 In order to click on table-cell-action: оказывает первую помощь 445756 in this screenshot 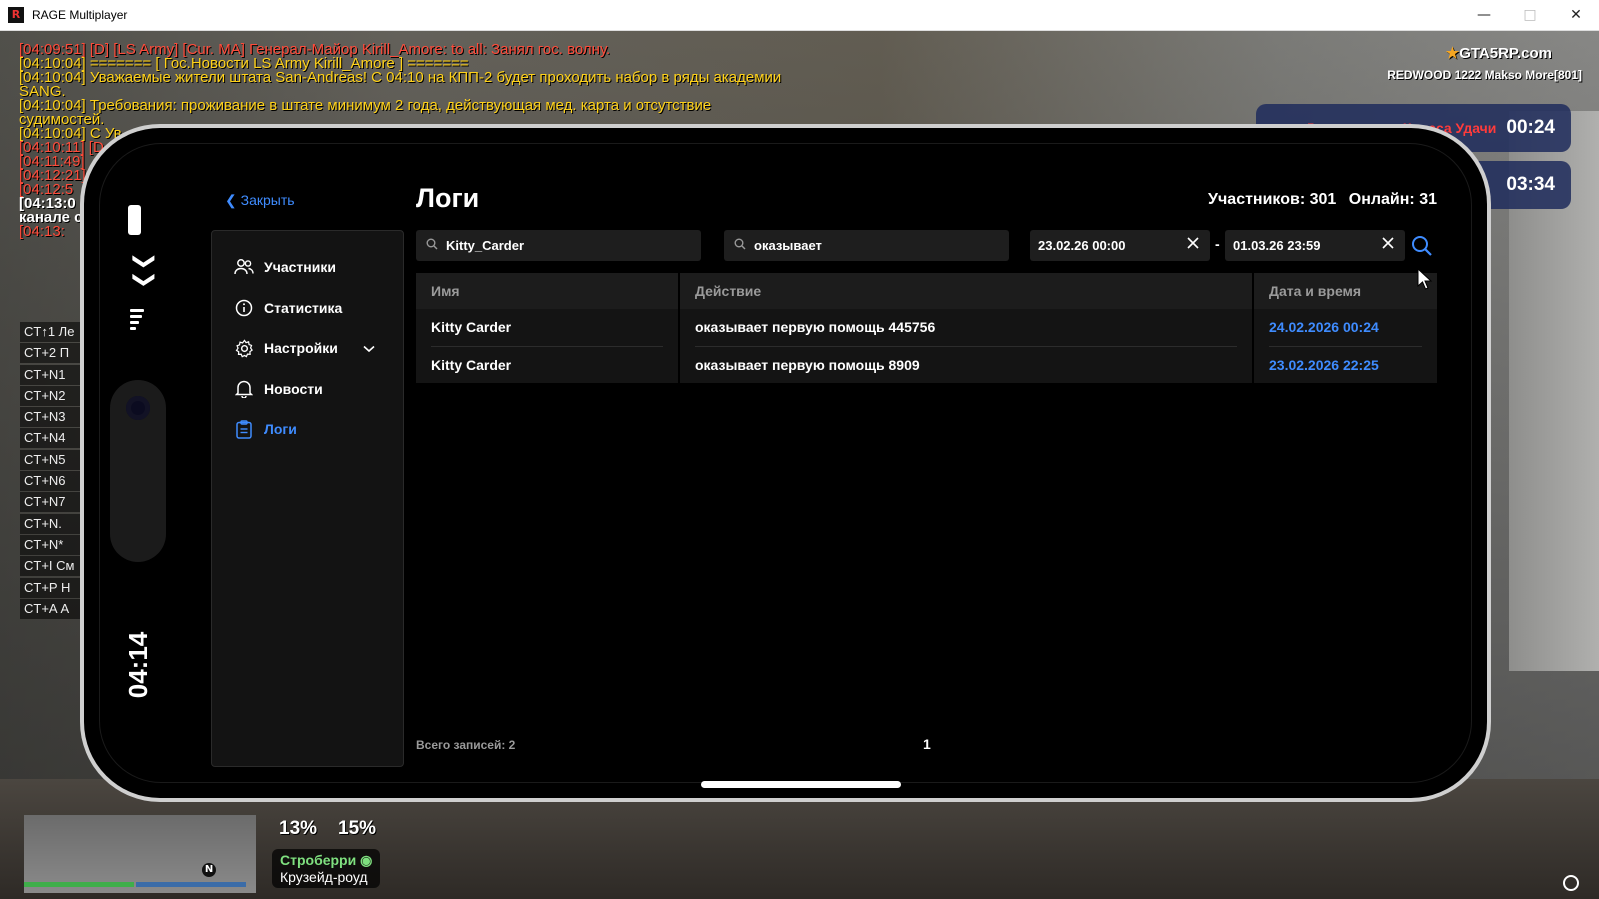, I will do `click(815, 327)`.